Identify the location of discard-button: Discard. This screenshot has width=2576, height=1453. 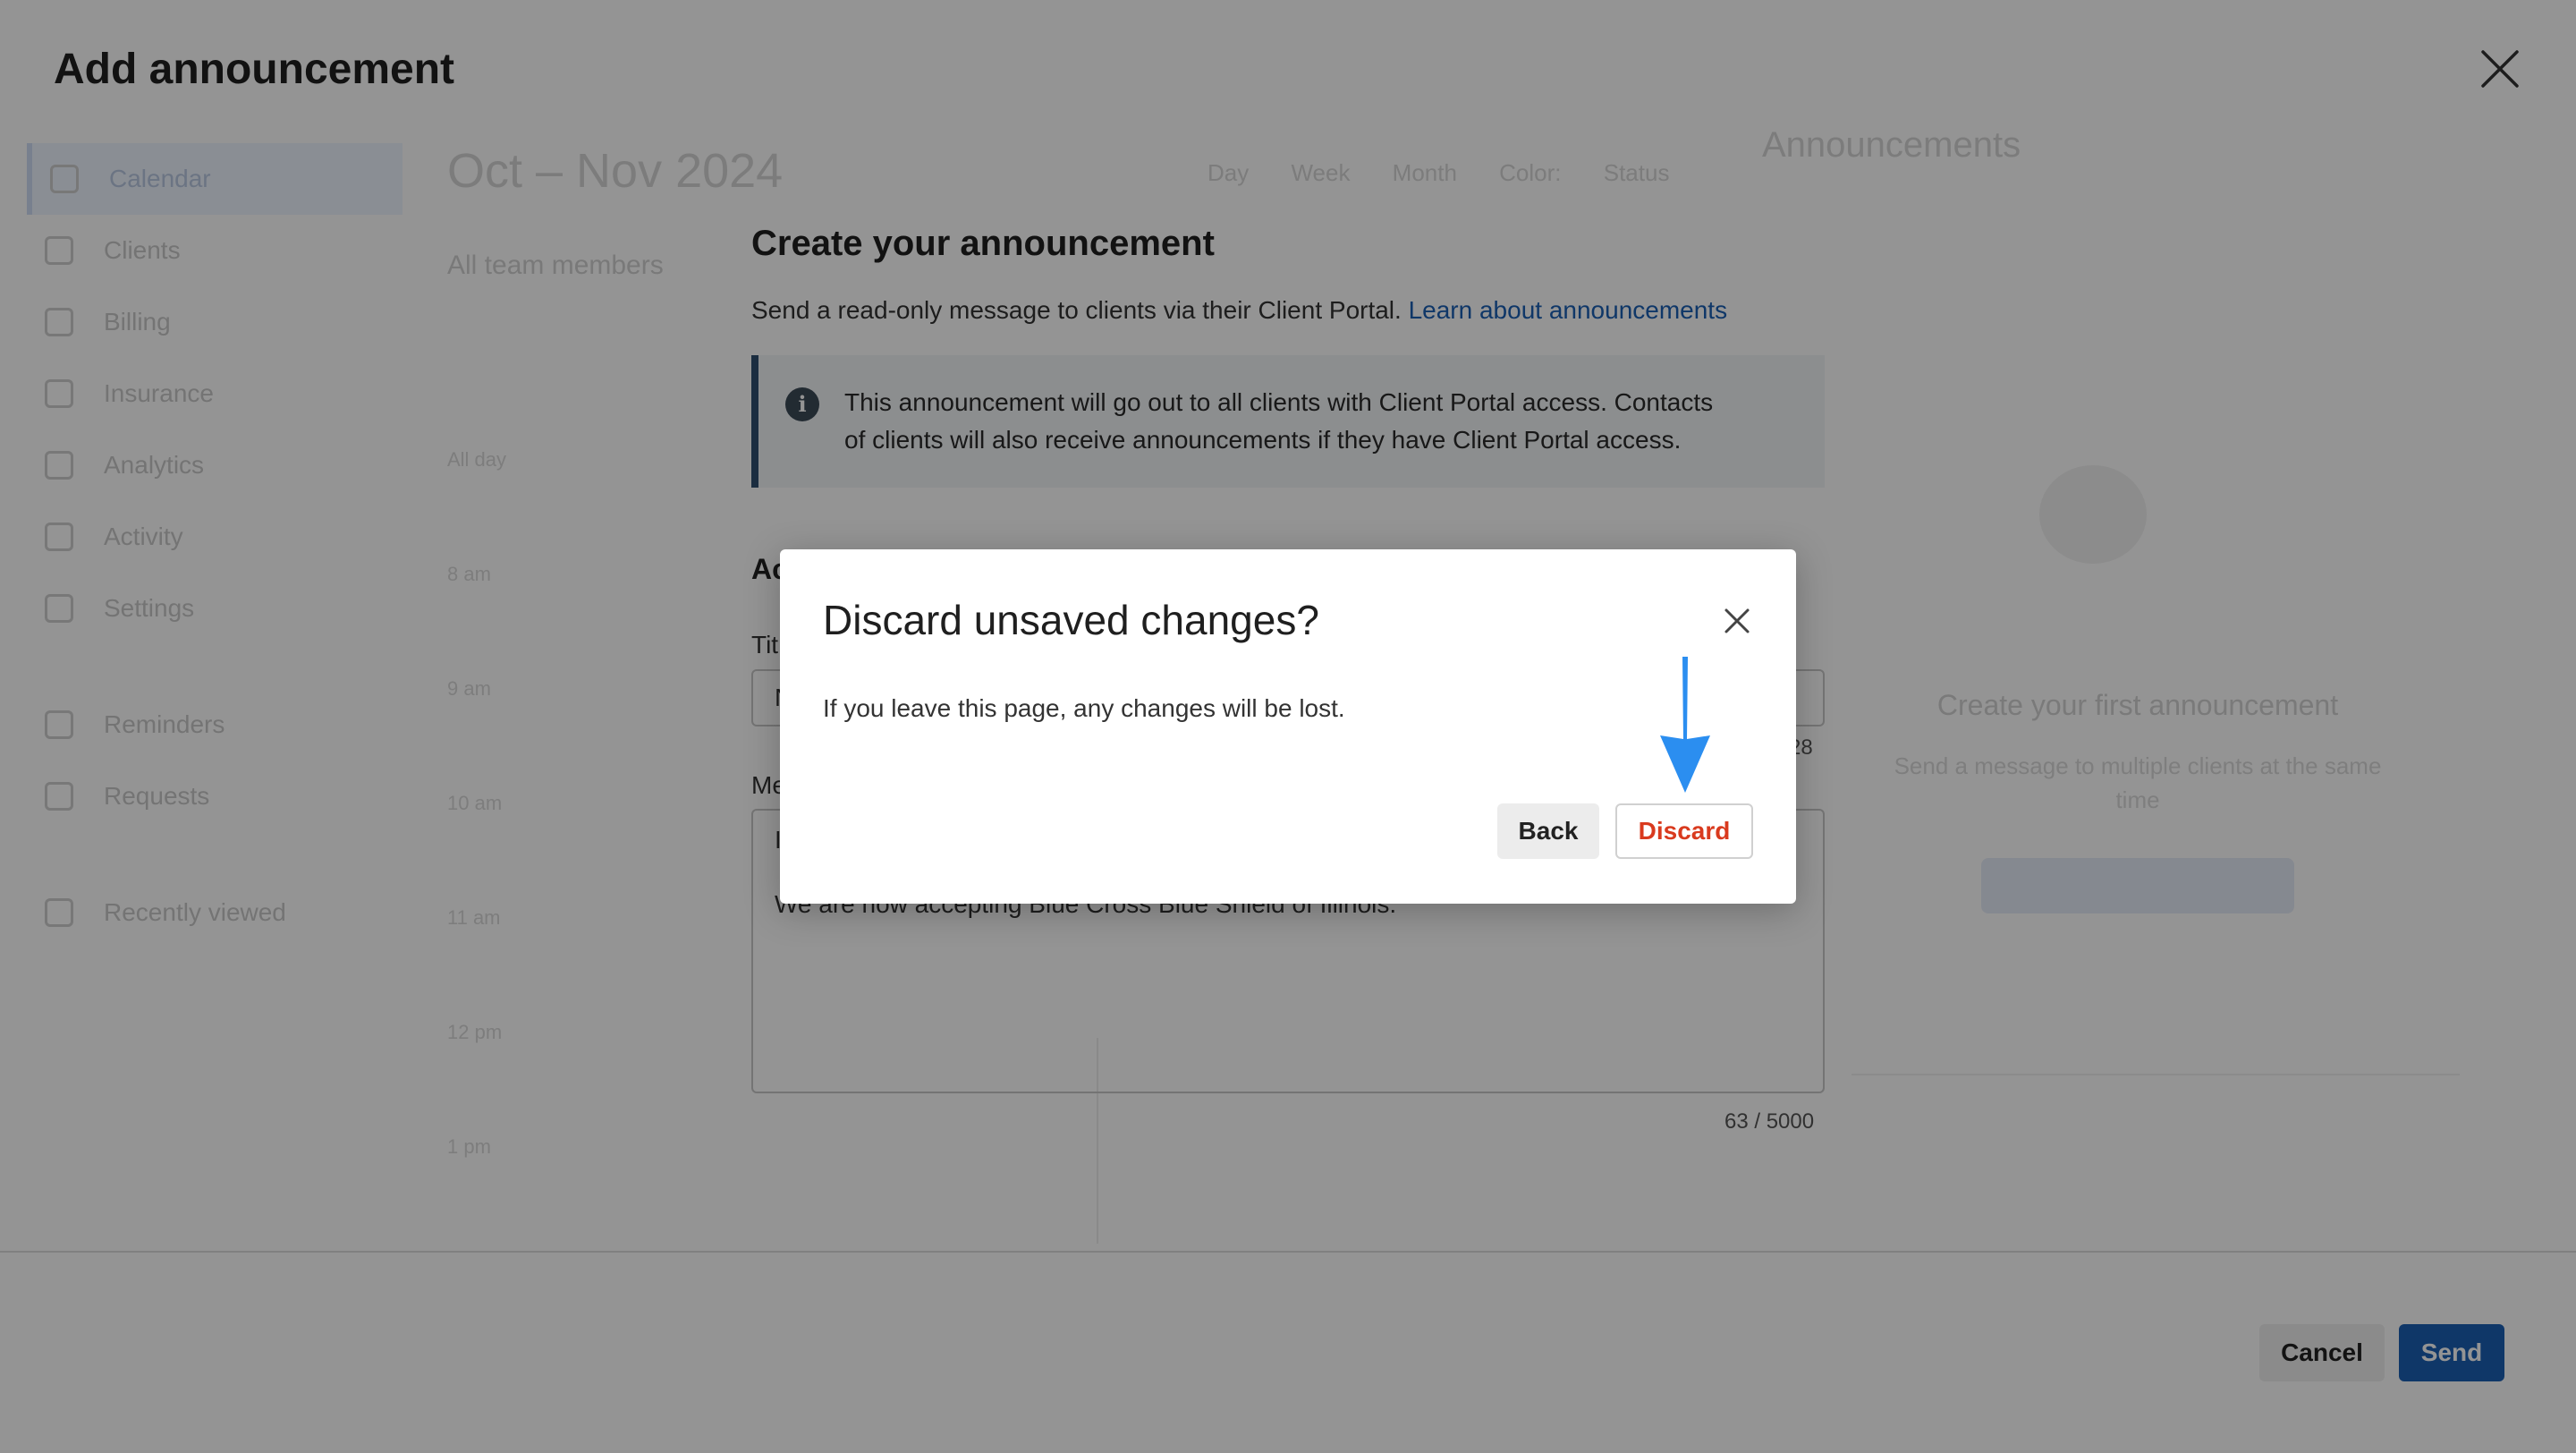
(1684, 831).